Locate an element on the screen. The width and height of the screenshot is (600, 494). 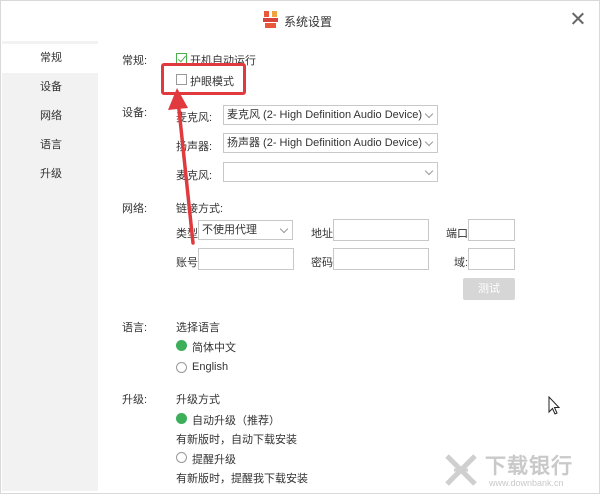
language-option-zh: 简体中文 is located at coordinates (214, 348).